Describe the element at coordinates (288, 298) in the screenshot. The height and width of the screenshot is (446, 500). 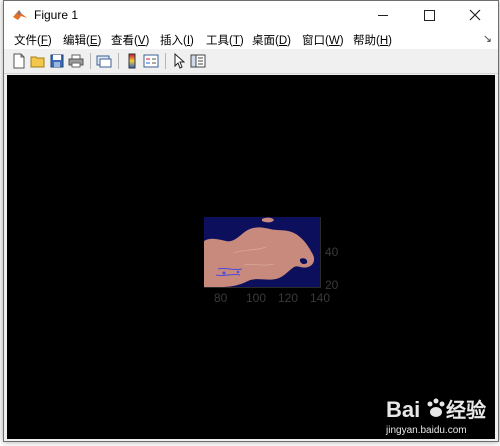
I see `x-tick-label: 120` at that location.